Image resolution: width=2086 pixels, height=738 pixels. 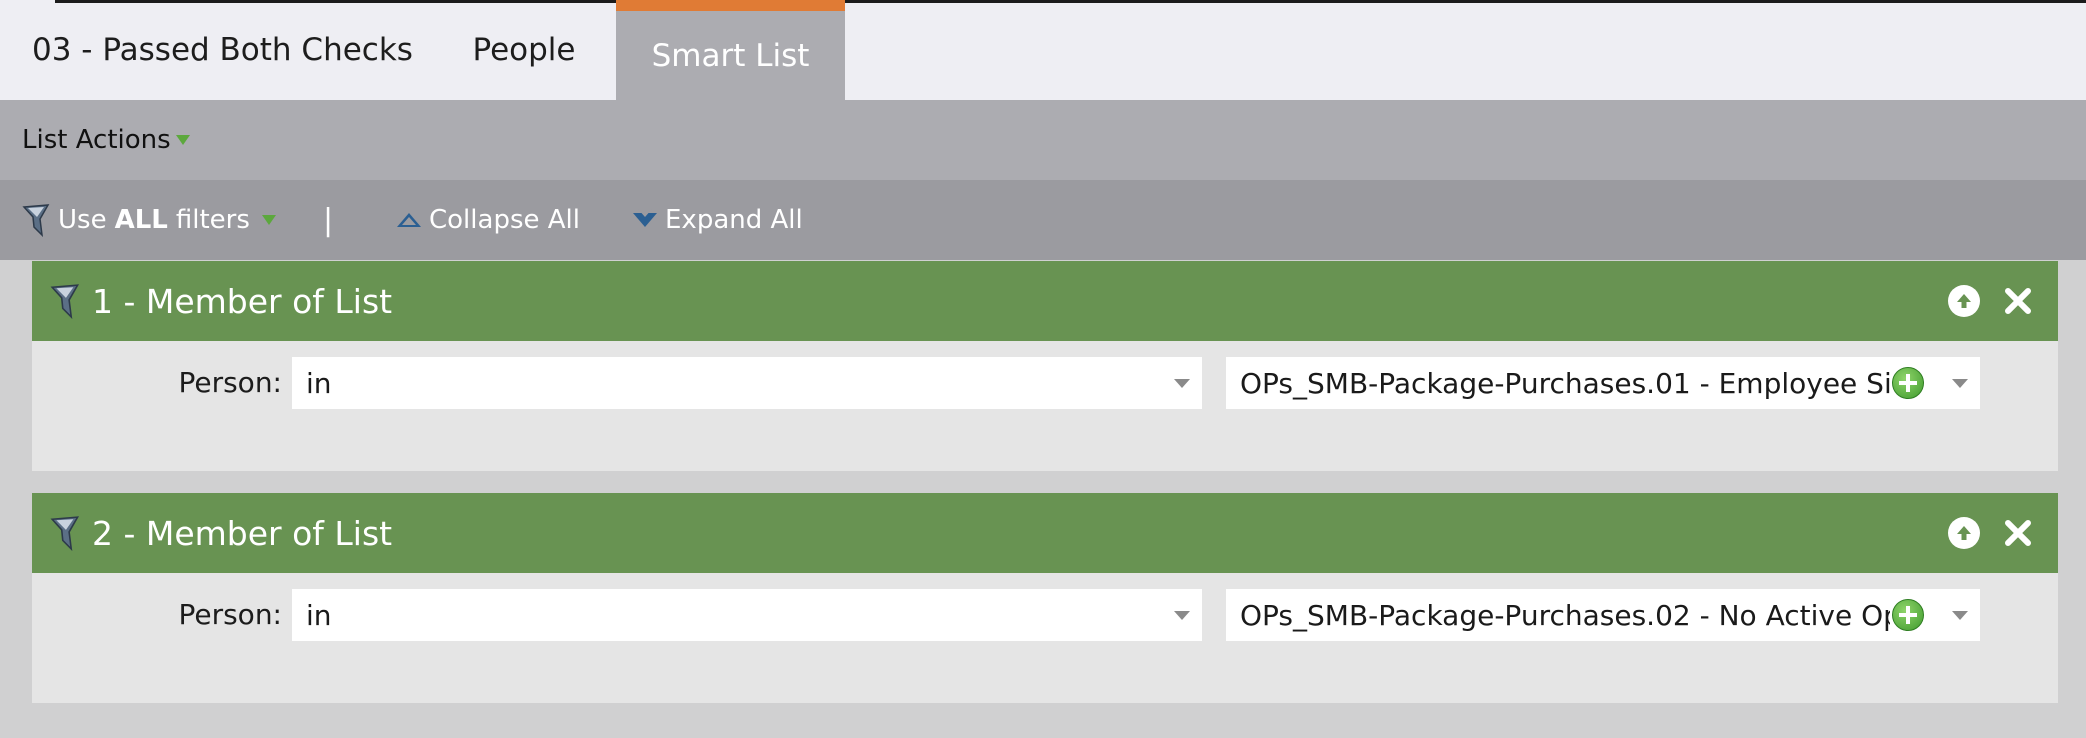 I want to click on collapse-all-button: Collapse All, so click(x=488, y=220).